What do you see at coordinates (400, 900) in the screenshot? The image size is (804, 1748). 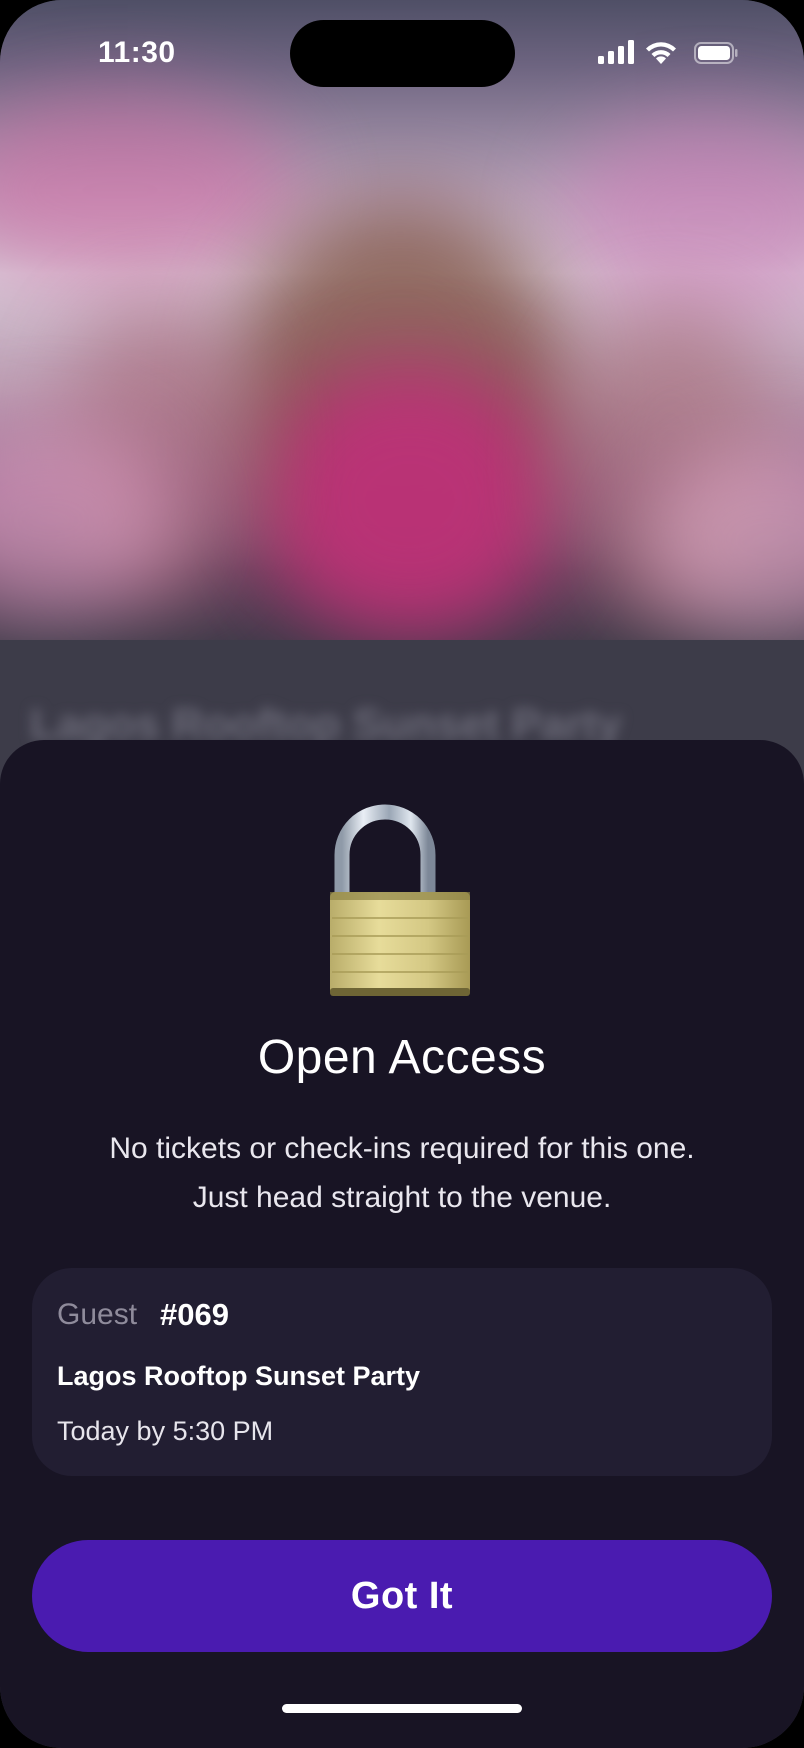 I see `unlocked-padlock-icon` at bounding box center [400, 900].